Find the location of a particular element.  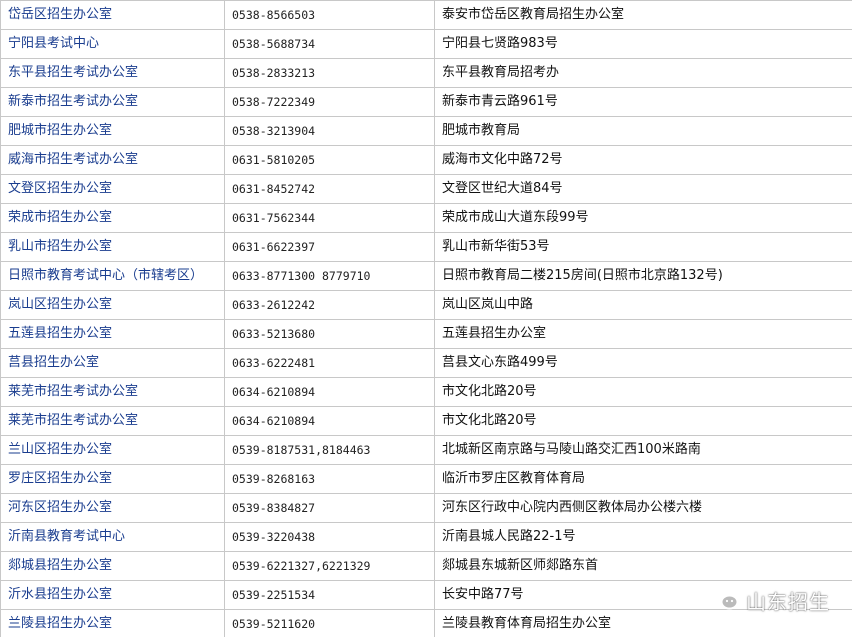

office-cell: 沂水县招生办公室 is located at coordinates (112, 595).